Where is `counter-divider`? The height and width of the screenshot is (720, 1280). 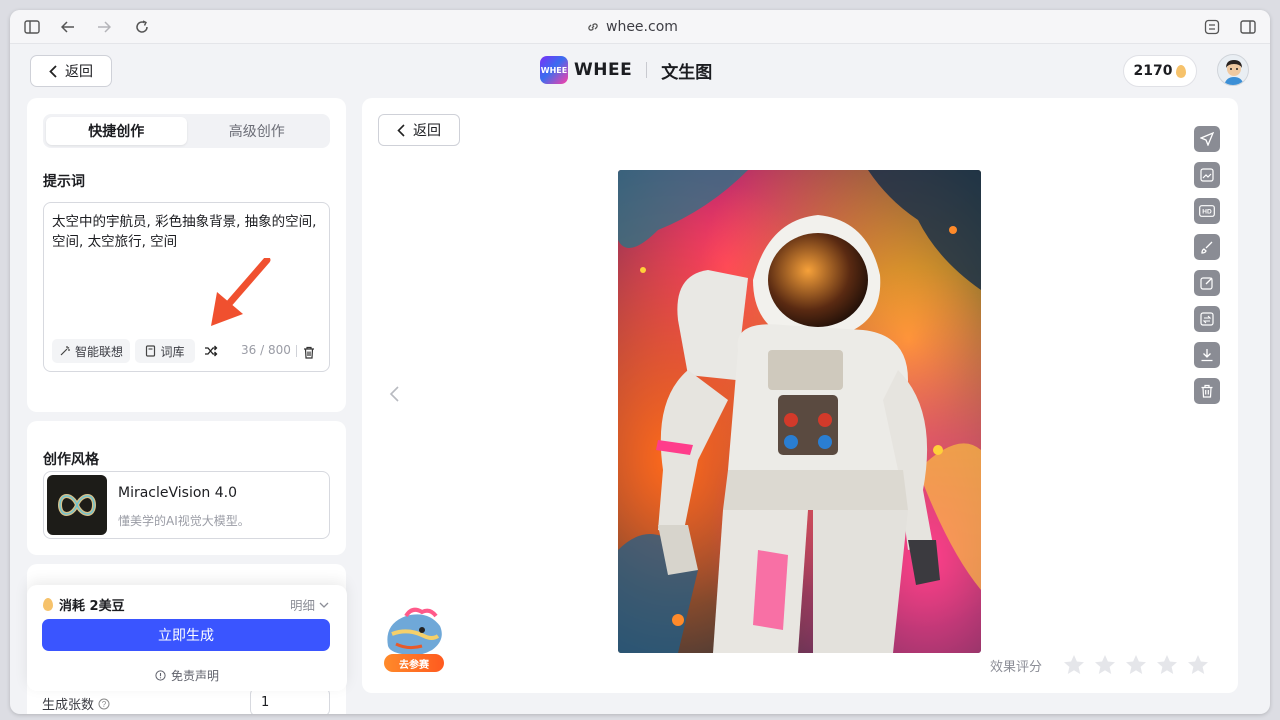 counter-divider is located at coordinates (296, 351).